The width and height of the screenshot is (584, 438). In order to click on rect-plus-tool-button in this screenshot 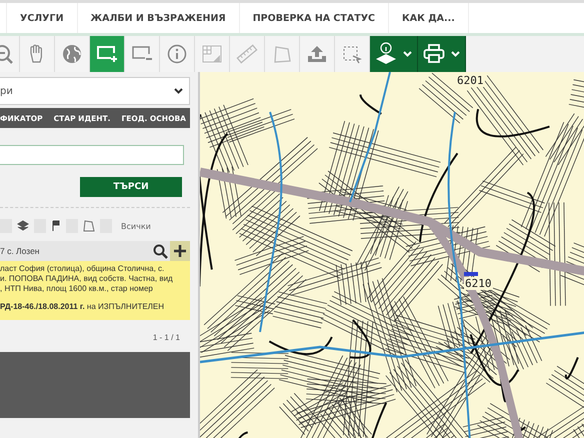, I will do `click(107, 54)`.